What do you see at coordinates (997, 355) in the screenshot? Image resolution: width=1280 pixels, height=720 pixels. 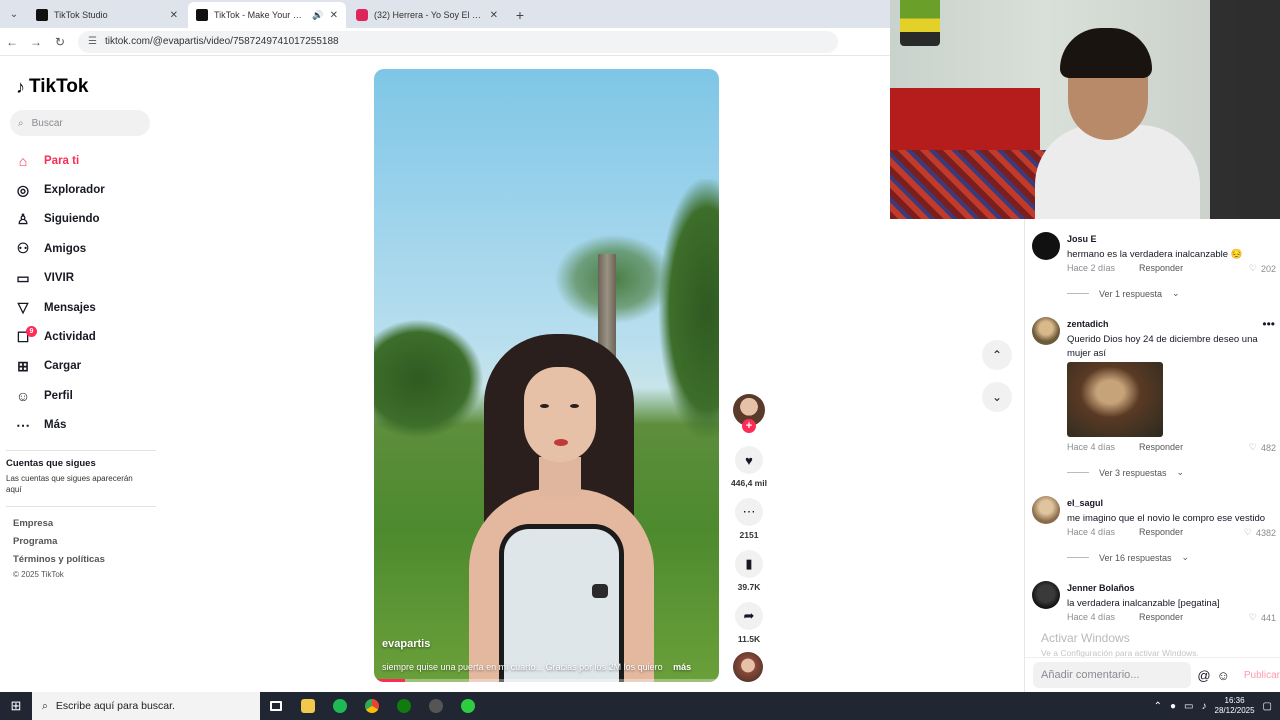 I see `previous-video-button: ⌃` at bounding box center [997, 355].